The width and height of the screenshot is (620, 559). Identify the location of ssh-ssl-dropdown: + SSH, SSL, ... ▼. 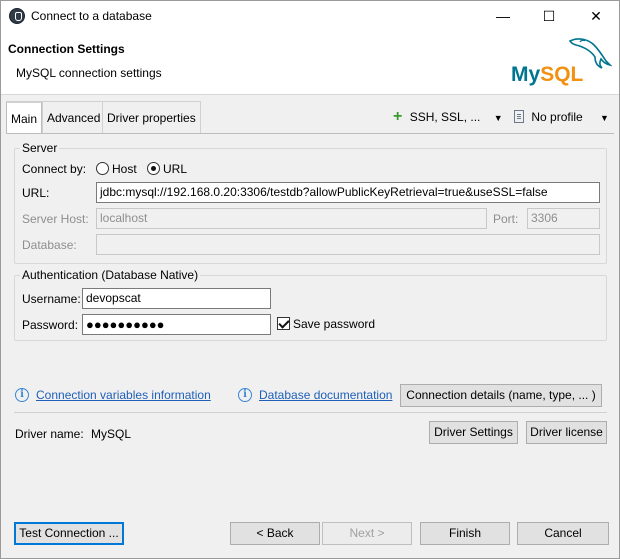
(448, 117).